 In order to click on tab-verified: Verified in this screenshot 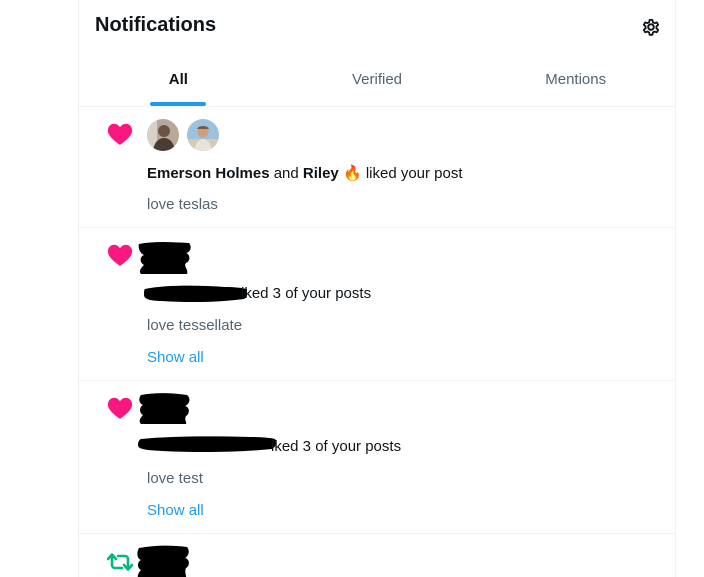, I will do `click(377, 80)`.